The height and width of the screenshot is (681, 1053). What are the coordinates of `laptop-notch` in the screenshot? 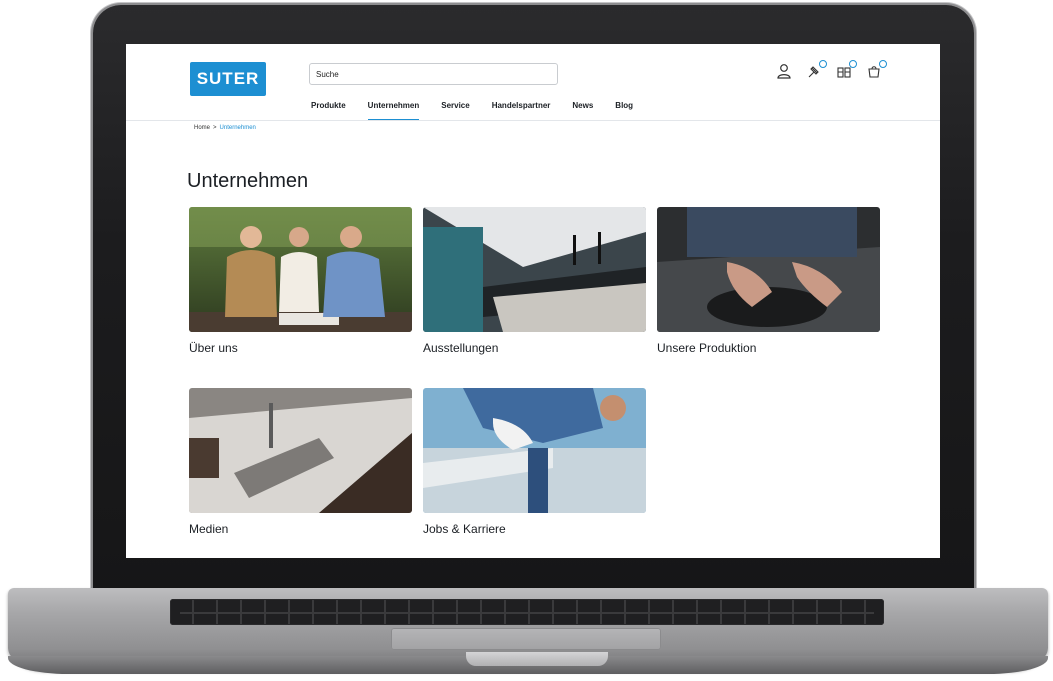 It's located at (537, 659).